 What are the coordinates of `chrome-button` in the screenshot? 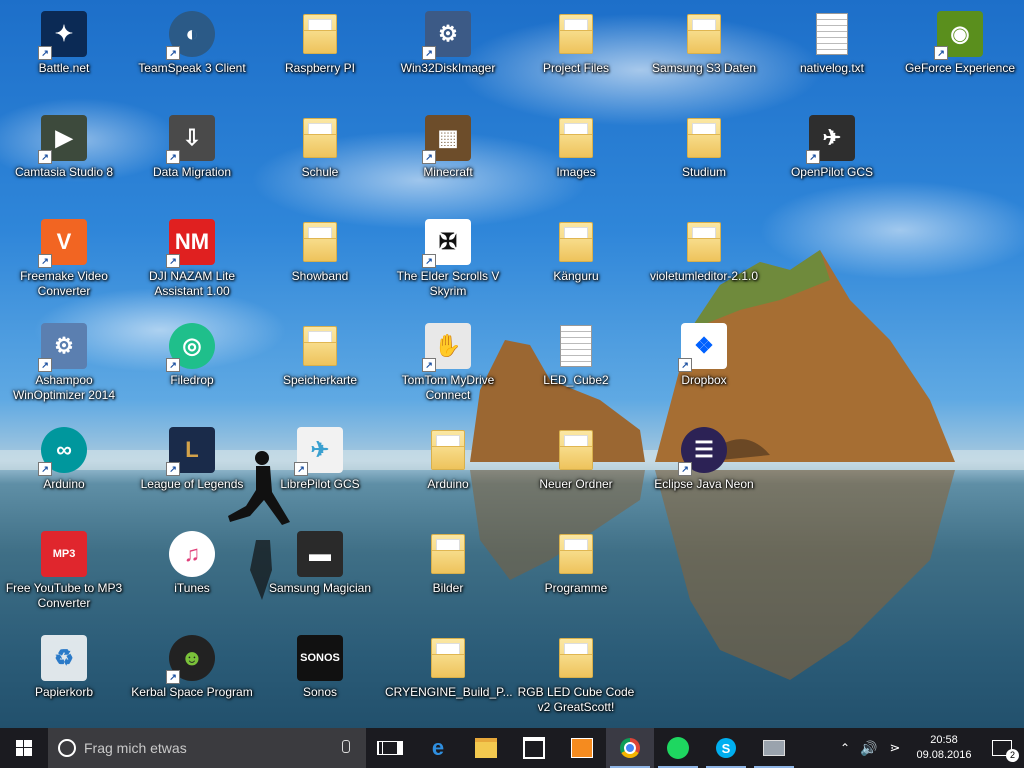 It's located at (630, 748).